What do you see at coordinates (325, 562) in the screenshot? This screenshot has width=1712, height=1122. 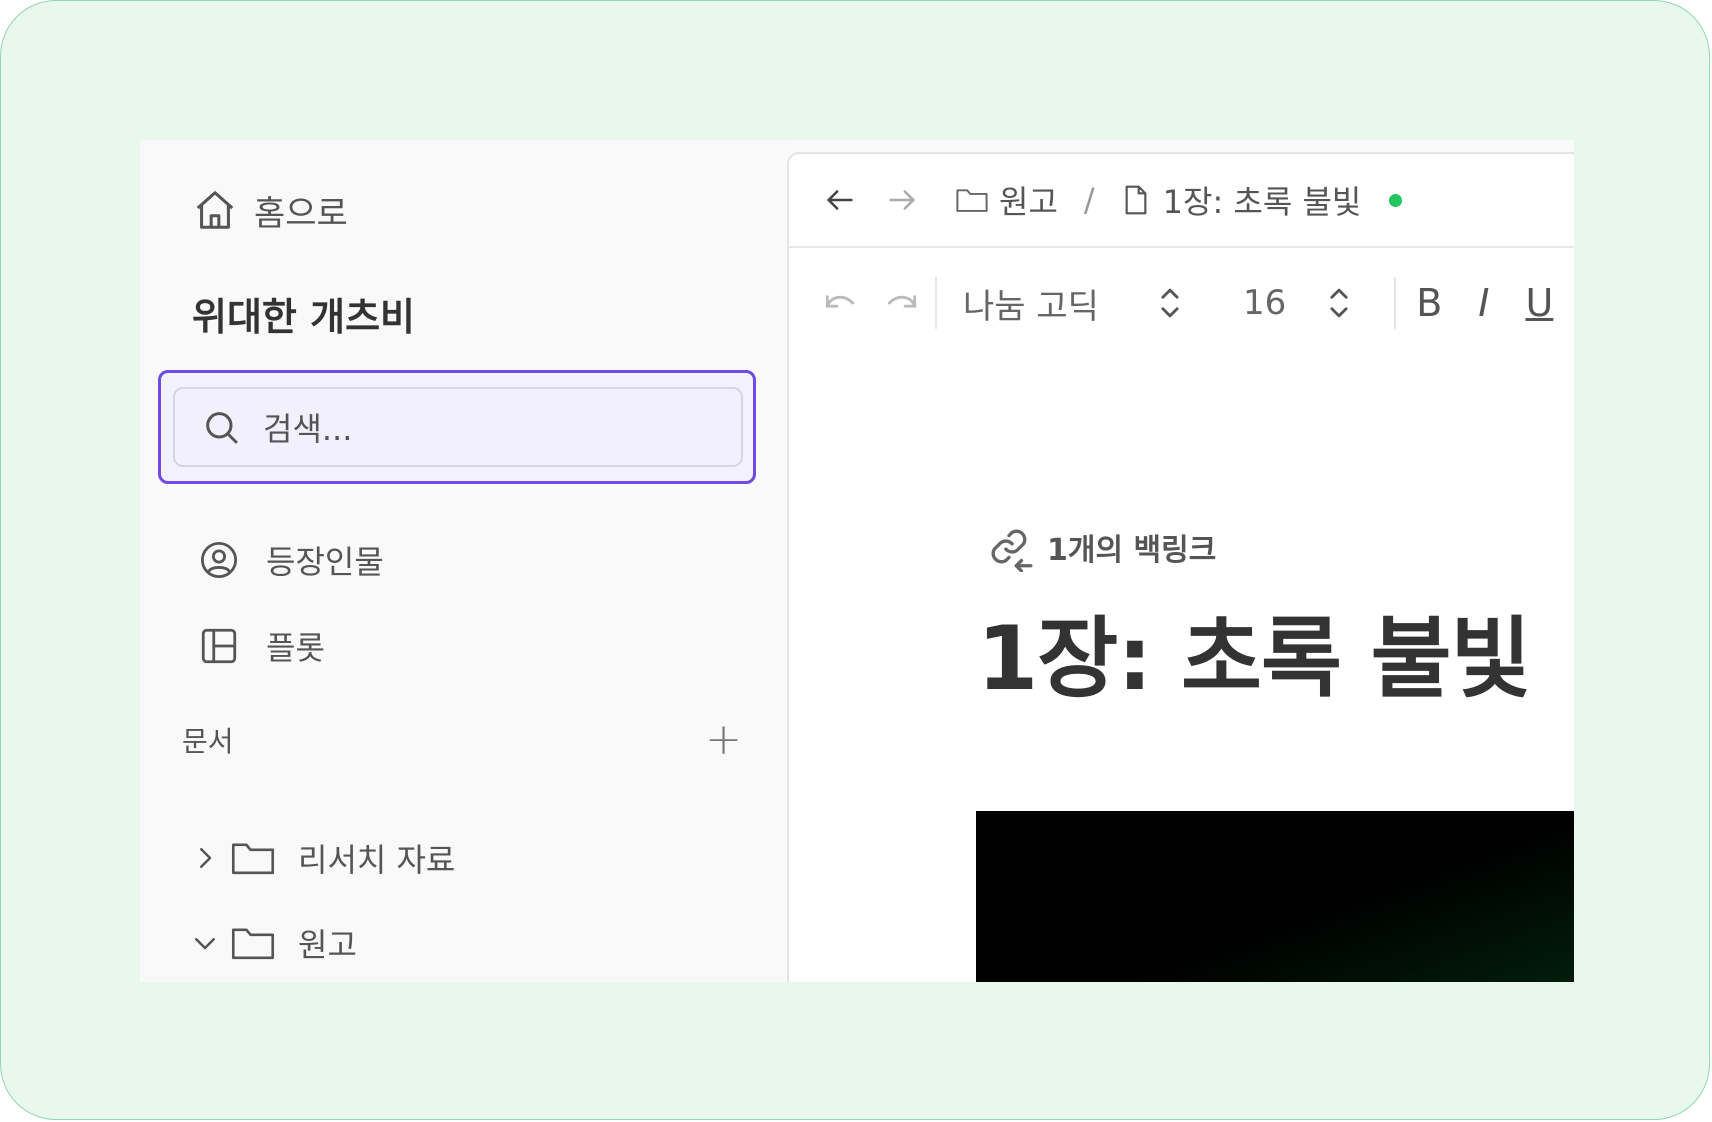 I see `sidebar-item-label: 등장인물` at bounding box center [325, 562].